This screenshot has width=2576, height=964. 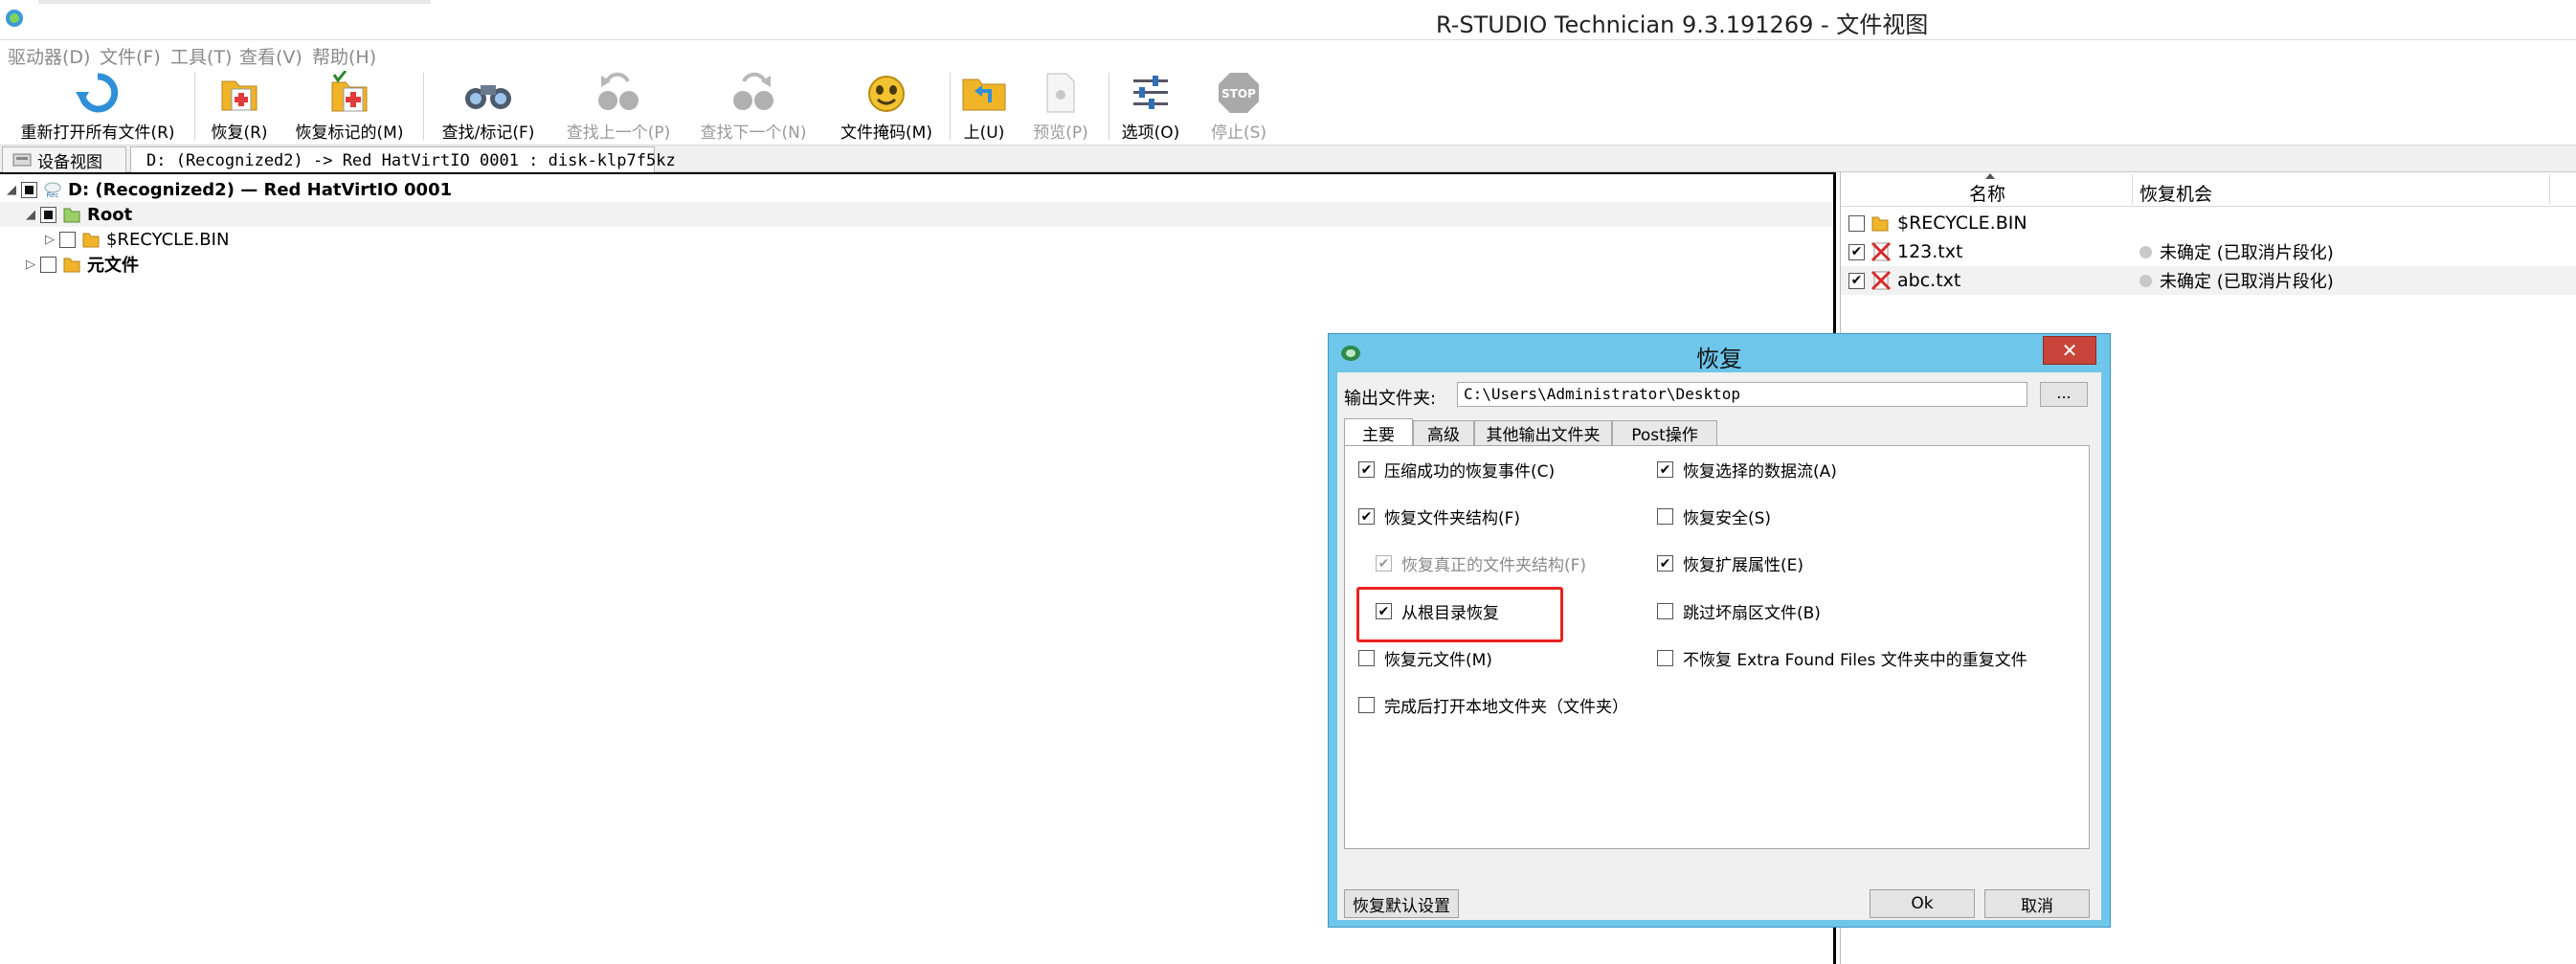 I want to click on tab-advanced: 高级, so click(x=1444, y=432).